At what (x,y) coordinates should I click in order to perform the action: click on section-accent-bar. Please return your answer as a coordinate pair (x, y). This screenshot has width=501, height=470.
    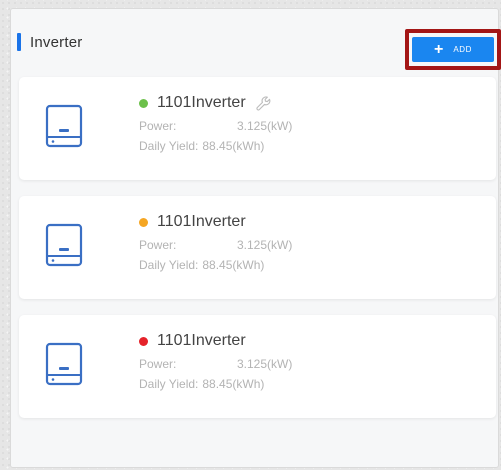
    Looking at the image, I should click on (19, 42).